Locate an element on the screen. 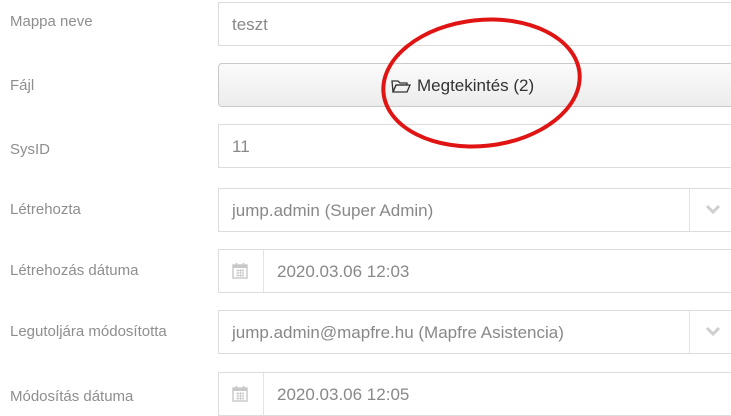  modified-at-value: 2020.03.06 12:05 is located at coordinates (343, 394).